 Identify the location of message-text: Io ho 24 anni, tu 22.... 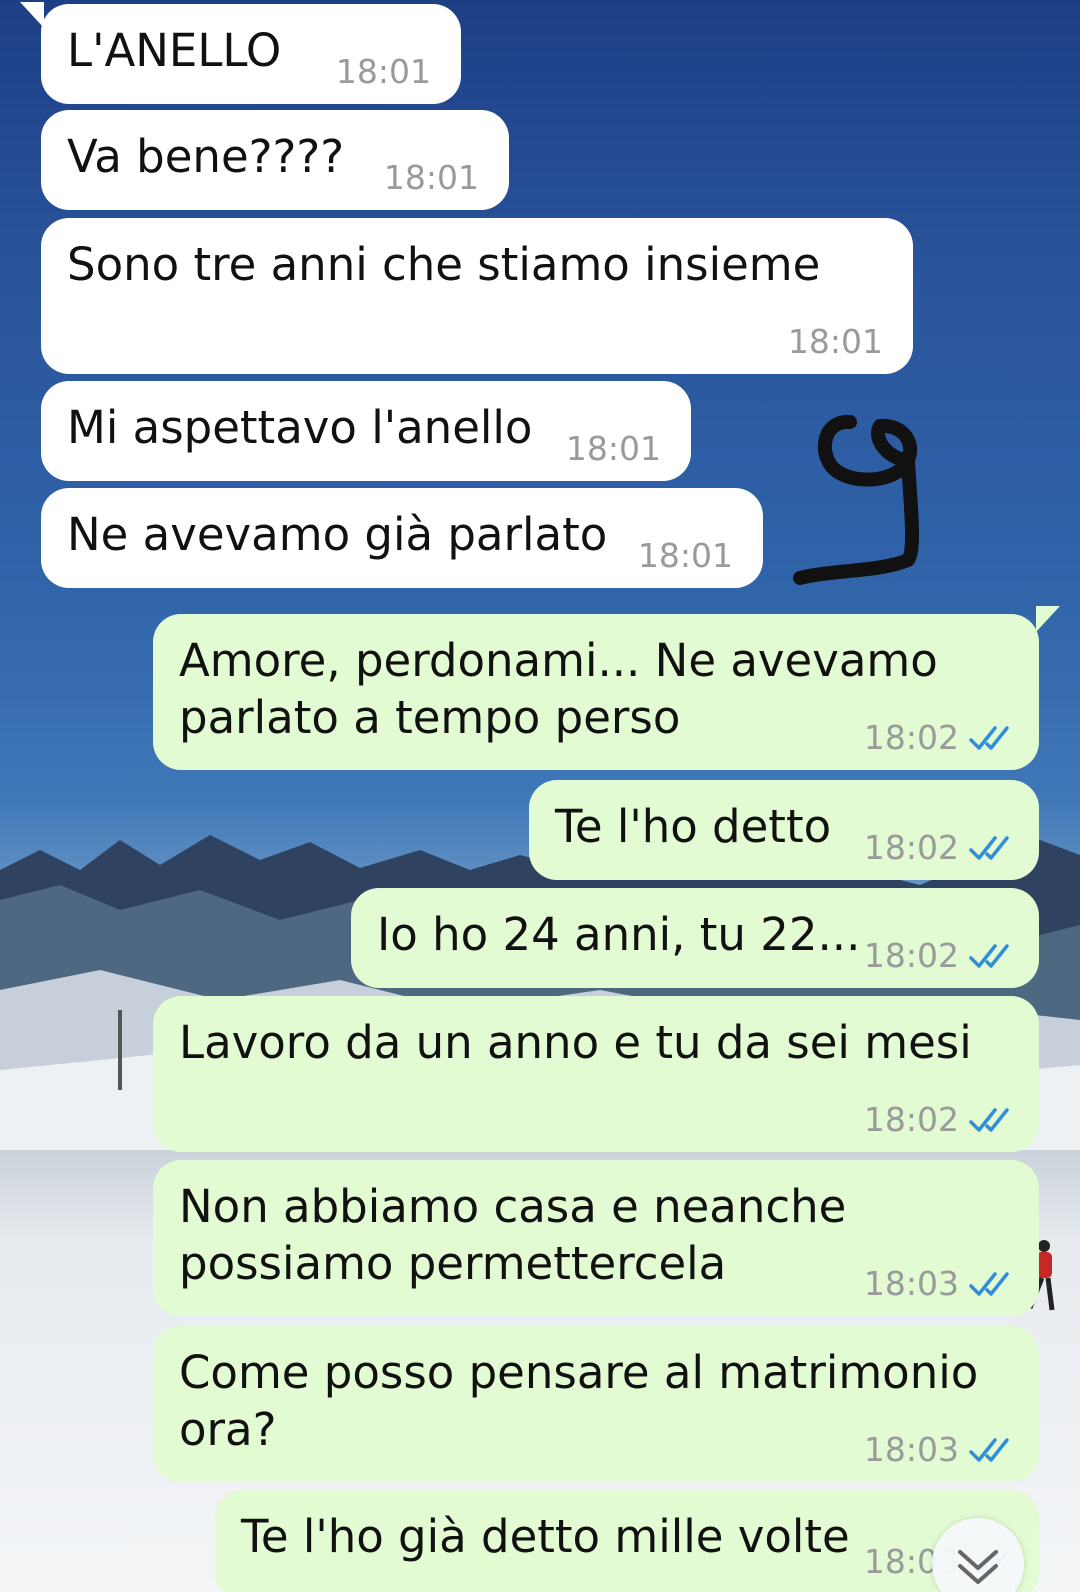
(619, 934).